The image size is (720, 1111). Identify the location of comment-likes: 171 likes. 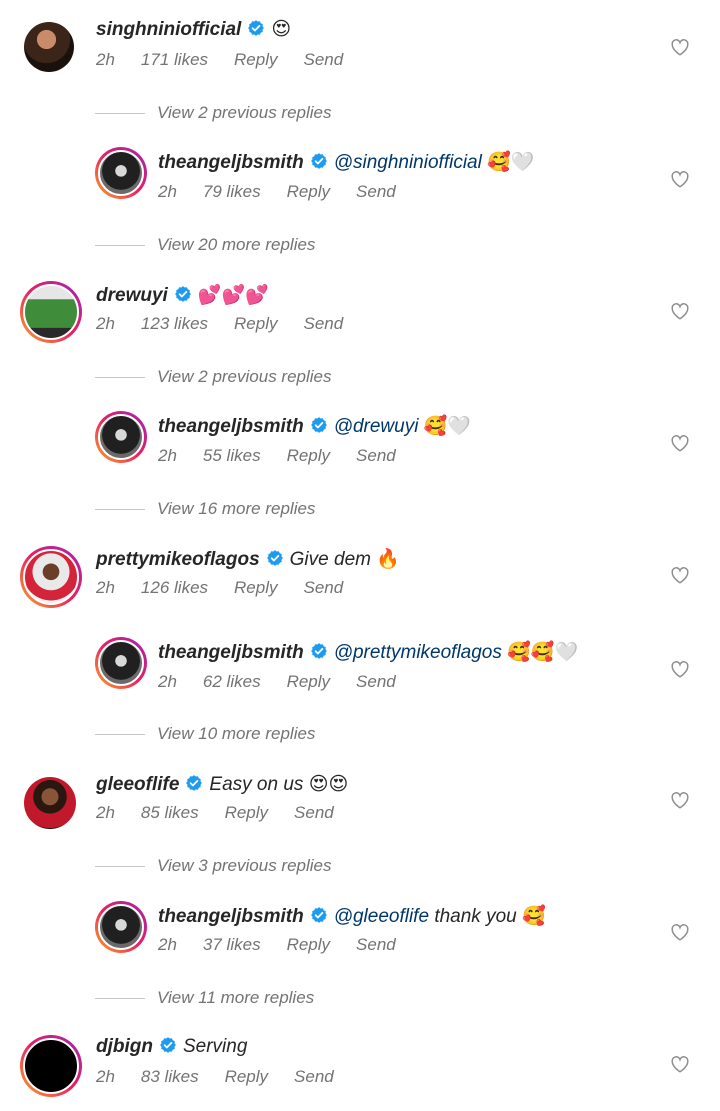
(174, 59).